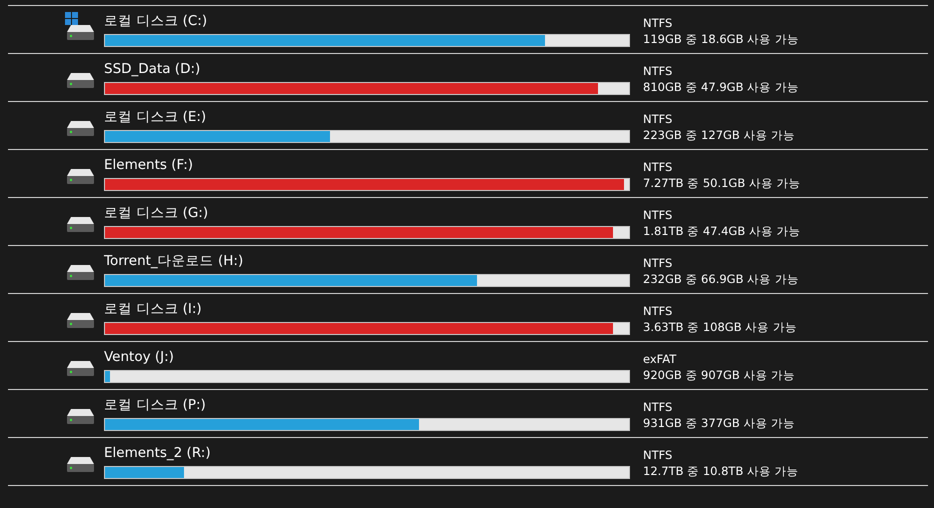  What do you see at coordinates (149, 165) in the screenshot?
I see `drive-name: Elements (F:)` at bounding box center [149, 165].